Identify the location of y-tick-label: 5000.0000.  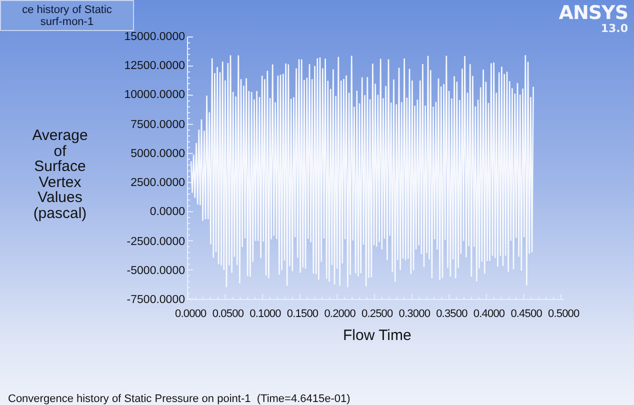
(157, 153).